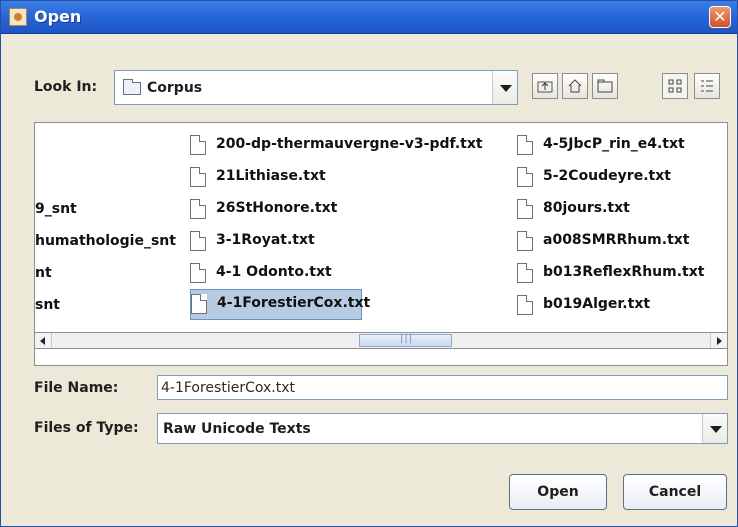 The height and width of the screenshot is (527, 738). What do you see at coordinates (350, 177) in the screenshot?
I see `list-item: 21Lithiase.txt` at bounding box center [350, 177].